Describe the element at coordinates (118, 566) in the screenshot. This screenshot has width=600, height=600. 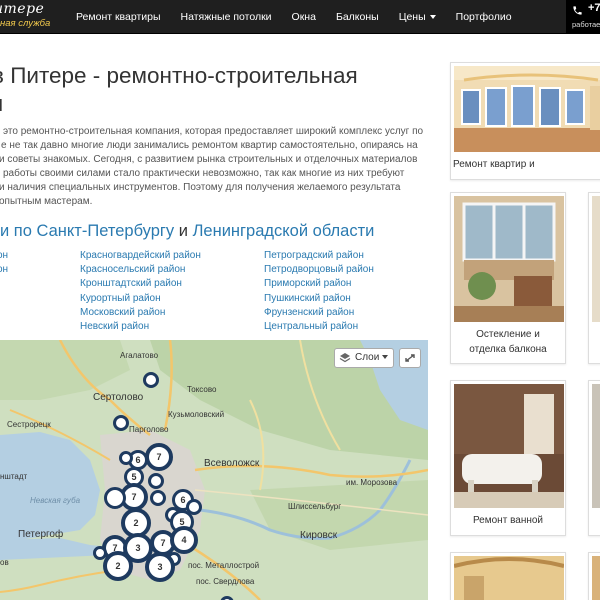
I see `map-cluster: 2` at that location.